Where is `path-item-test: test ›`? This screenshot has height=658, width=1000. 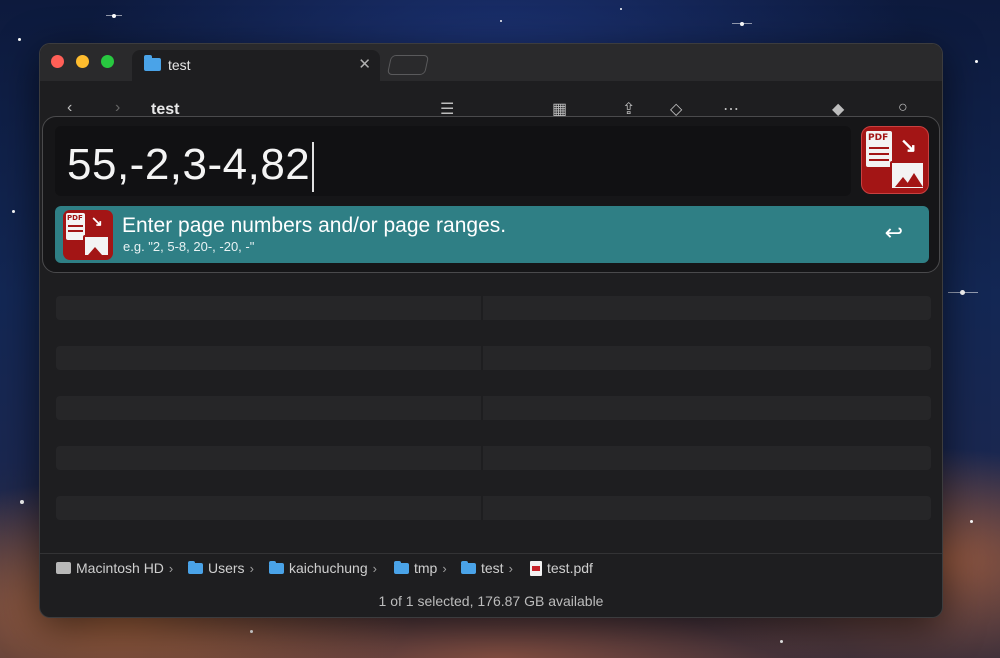
path-item-test: test › is located at coordinates (487, 568).